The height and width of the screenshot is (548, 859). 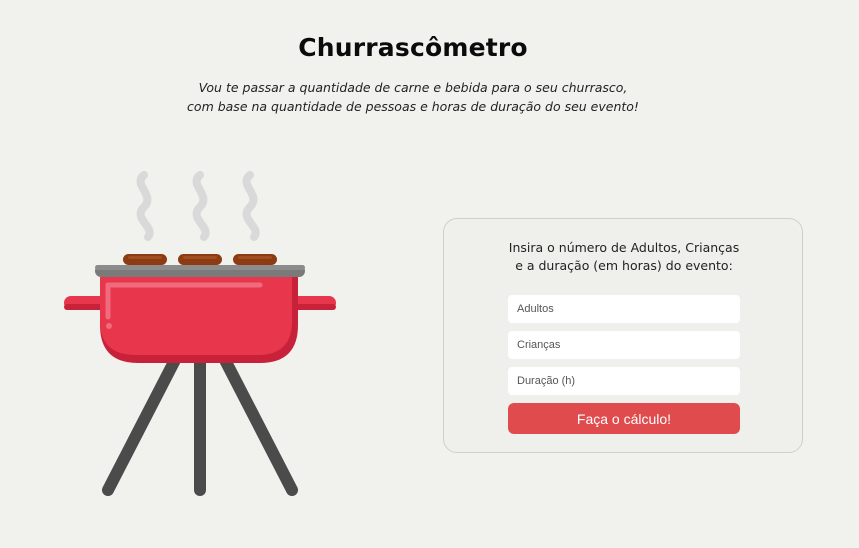 What do you see at coordinates (624, 309) in the screenshot?
I see `adults-input` at bounding box center [624, 309].